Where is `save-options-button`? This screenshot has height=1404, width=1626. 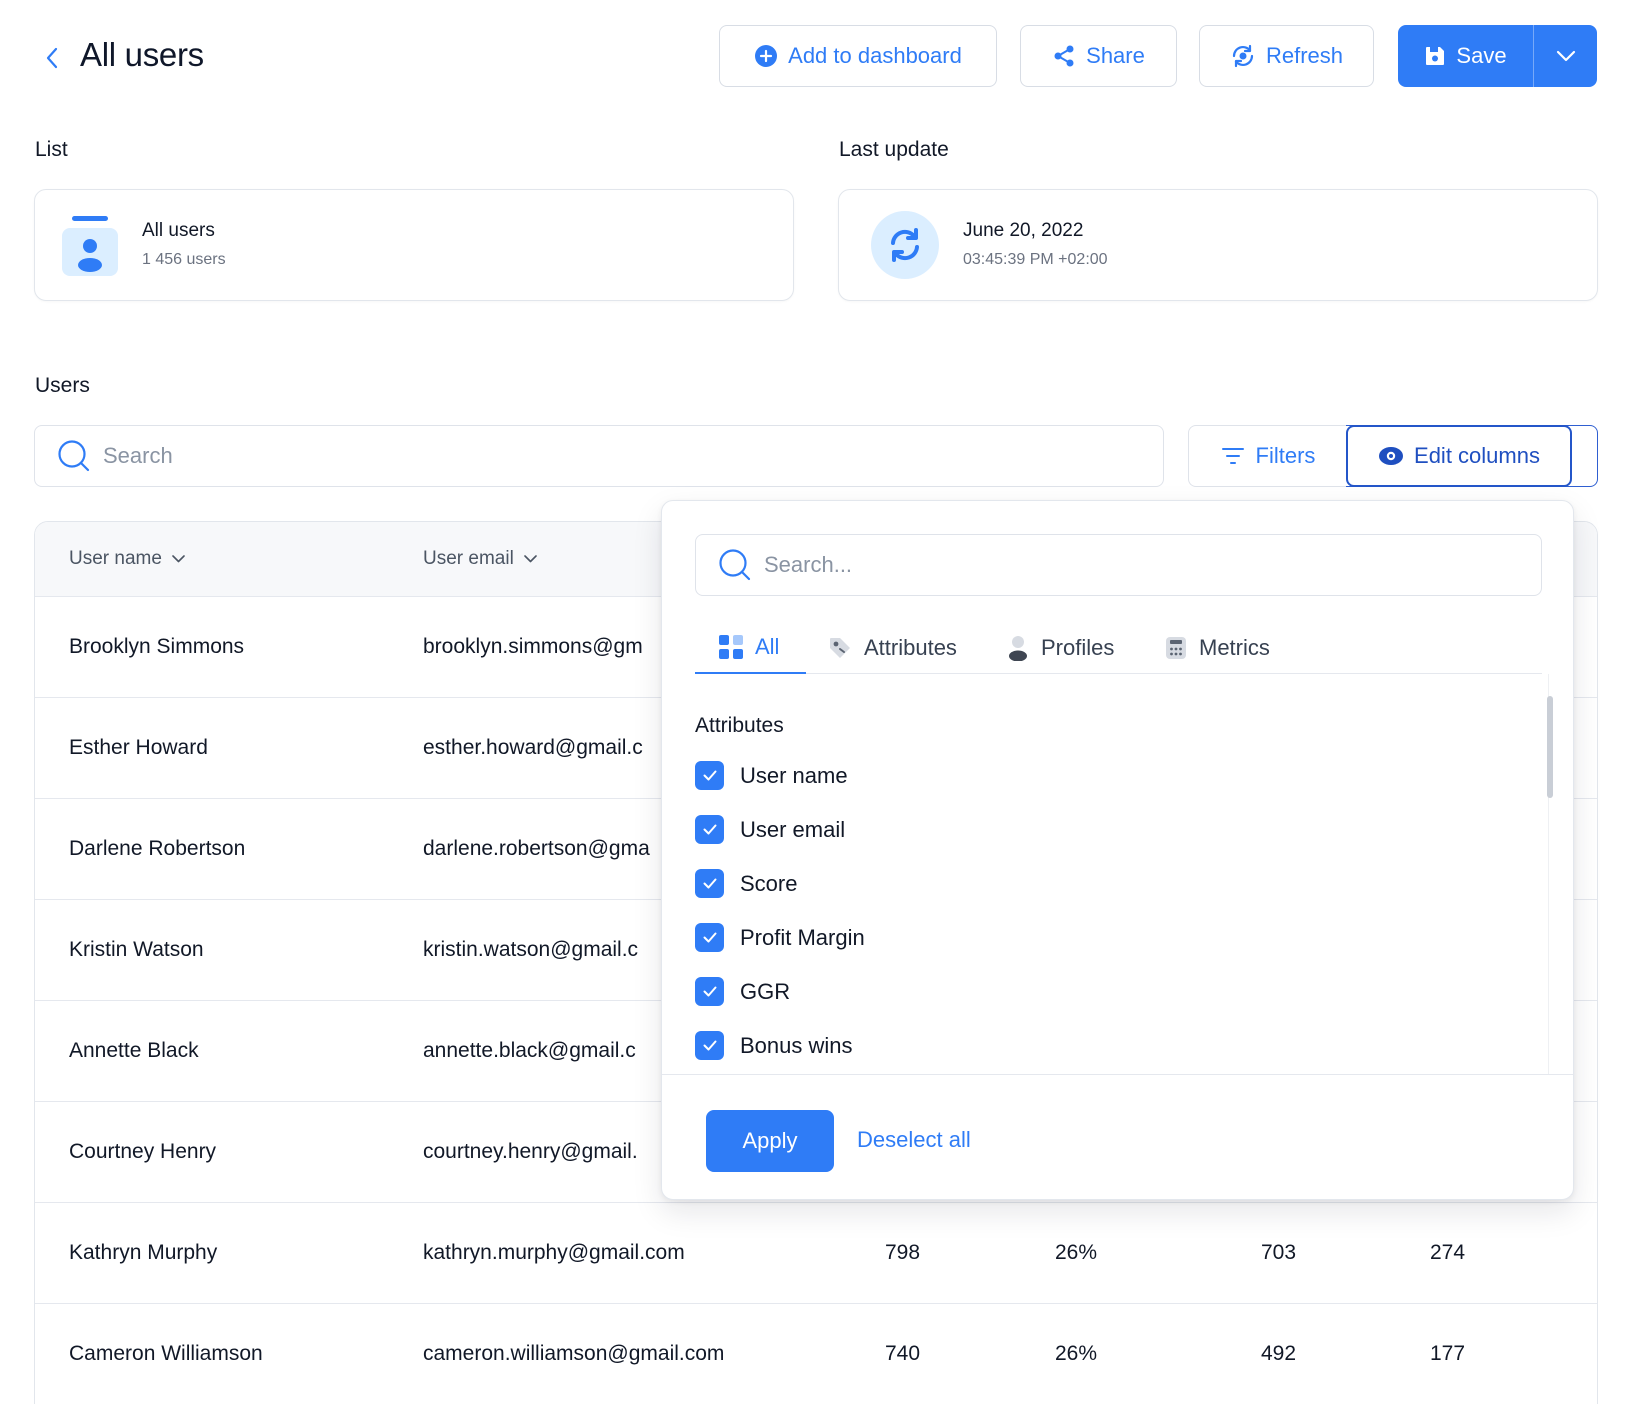 save-options-button is located at coordinates (1565, 56).